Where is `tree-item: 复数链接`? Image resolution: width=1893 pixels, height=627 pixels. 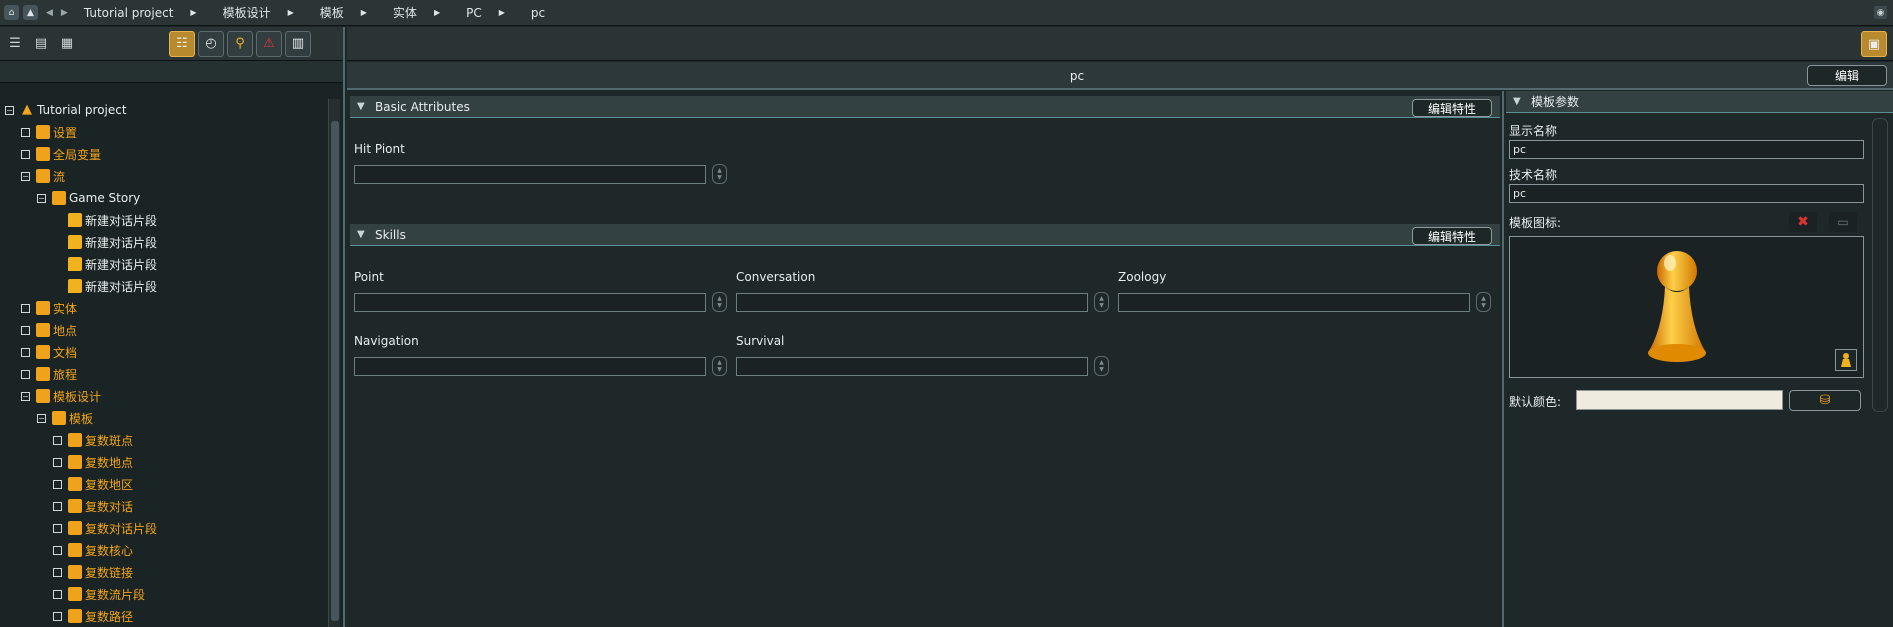 tree-item: 复数链接 is located at coordinates (163, 572).